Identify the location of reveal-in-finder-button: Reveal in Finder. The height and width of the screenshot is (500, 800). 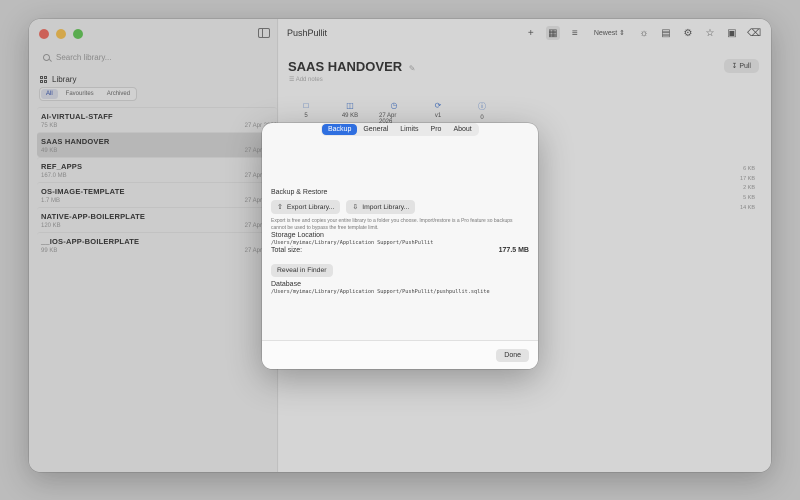
(302, 270).